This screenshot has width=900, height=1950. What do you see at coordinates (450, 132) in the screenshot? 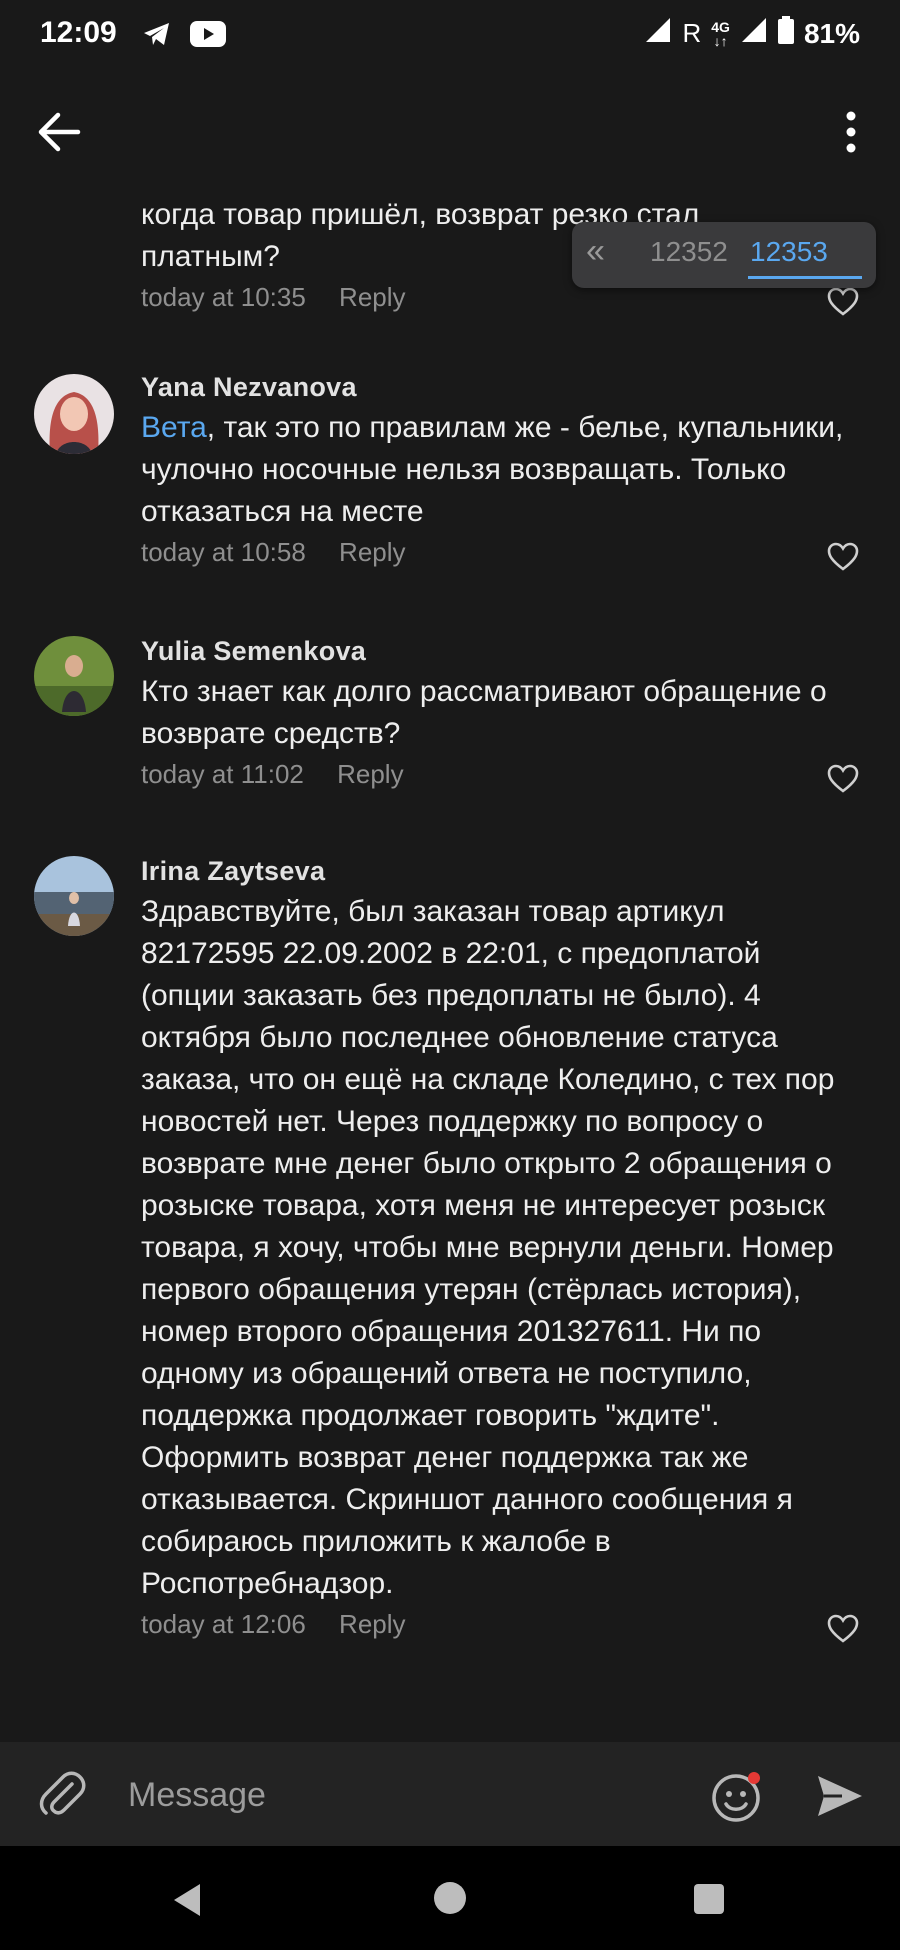
I see `app-bar` at bounding box center [450, 132].